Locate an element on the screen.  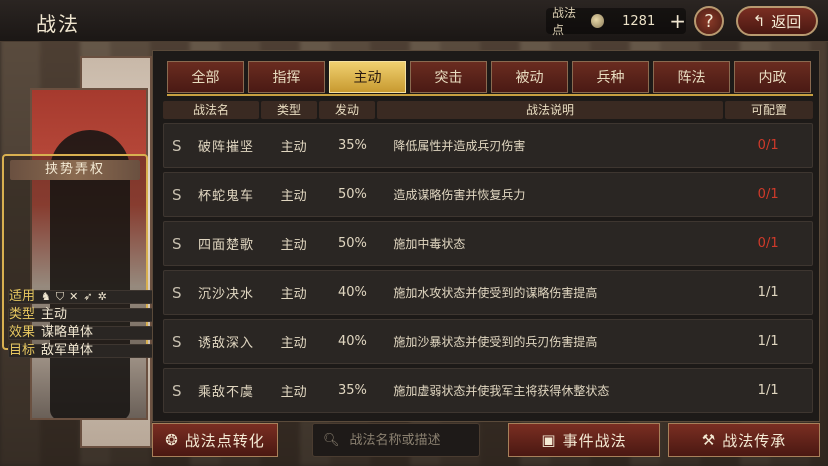
col-type: 类型 is located at coordinates (289, 110).